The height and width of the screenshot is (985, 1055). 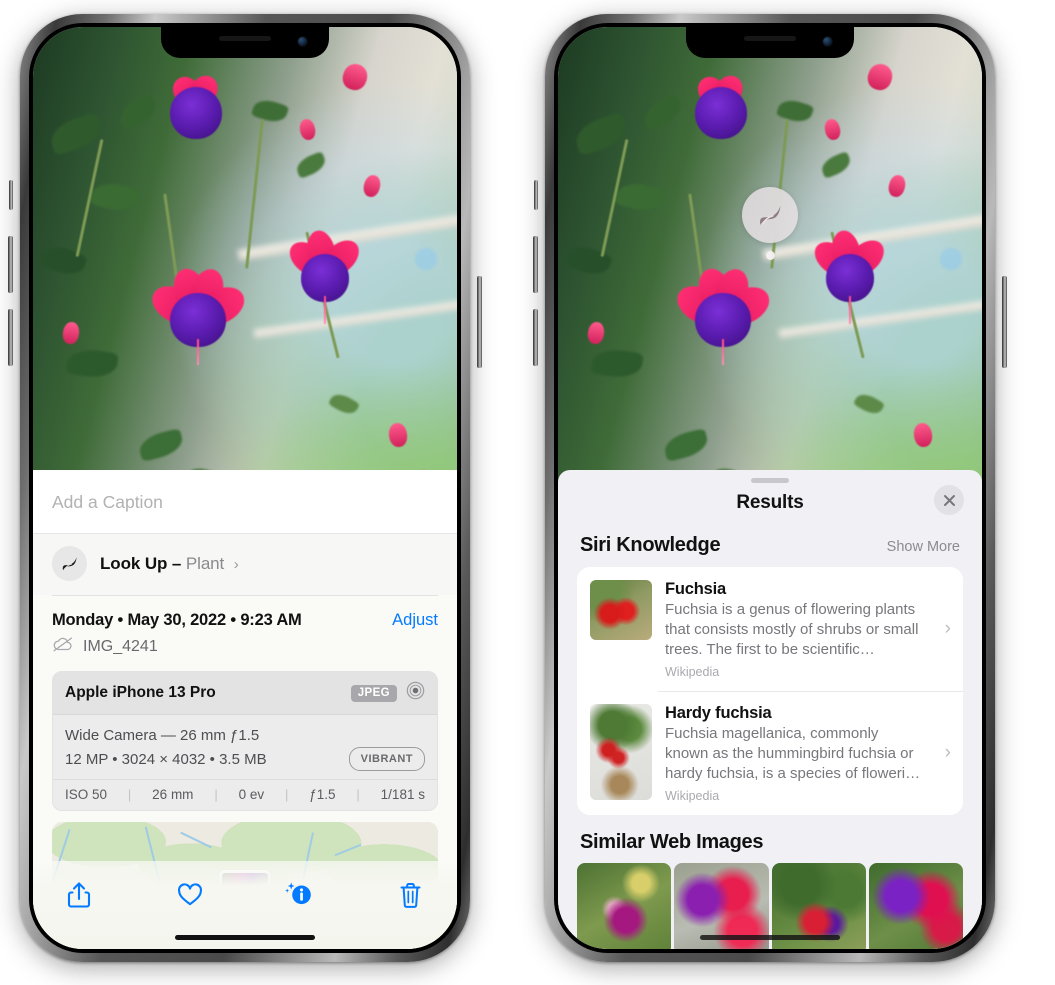 I want to click on similar-web-images-title: Similar Web Images, so click(x=672, y=841).